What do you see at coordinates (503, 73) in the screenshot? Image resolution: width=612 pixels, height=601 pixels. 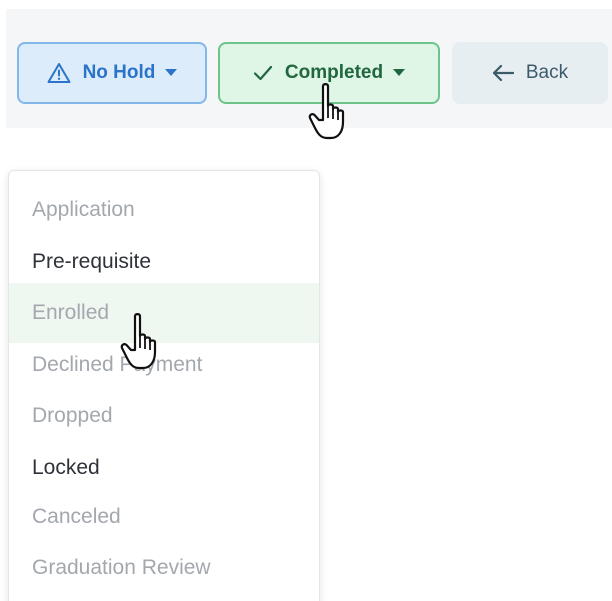 I see `arrow-left-icon` at bounding box center [503, 73].